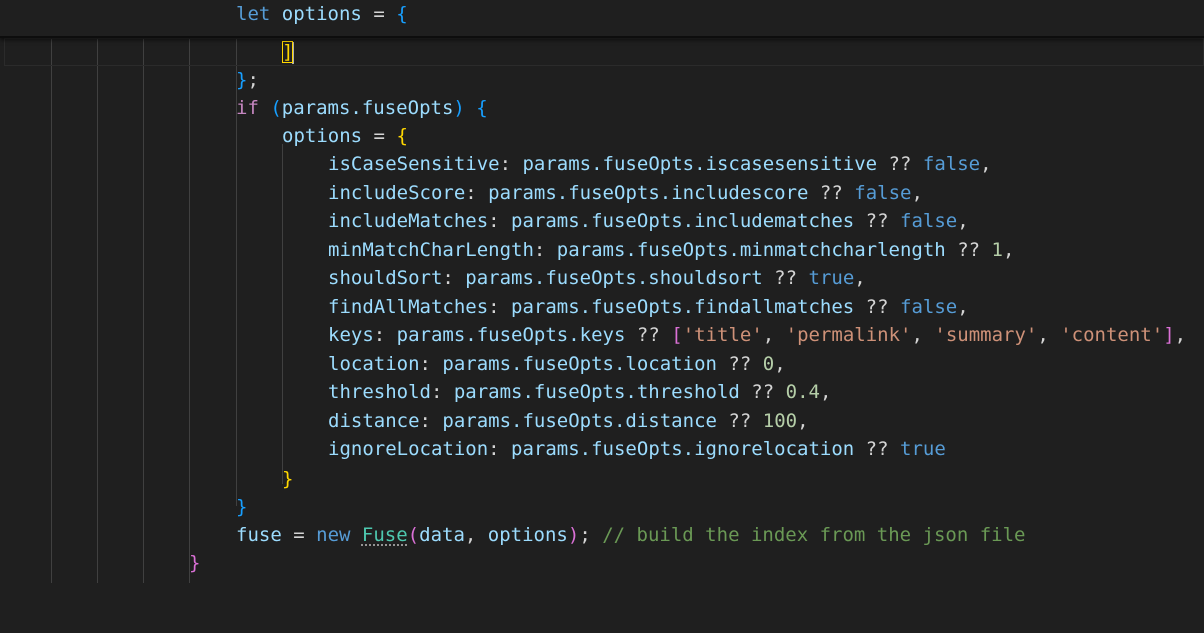  I want to click on property-path: params.fuseOpts.location, so click(579, 364).